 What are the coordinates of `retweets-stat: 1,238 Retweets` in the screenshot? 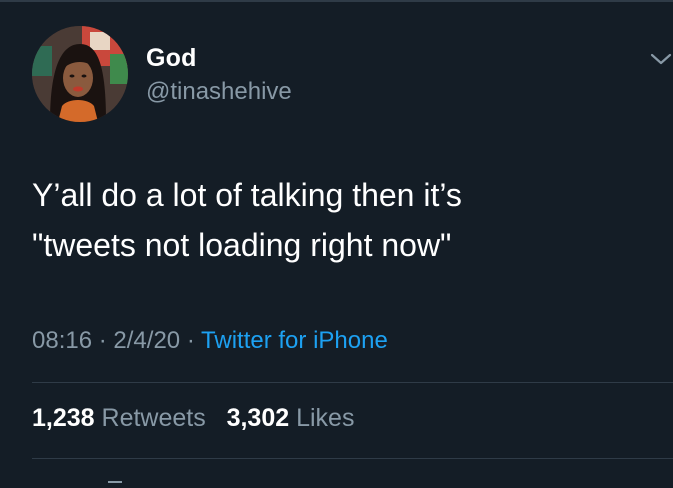 It's located at (119, 418).